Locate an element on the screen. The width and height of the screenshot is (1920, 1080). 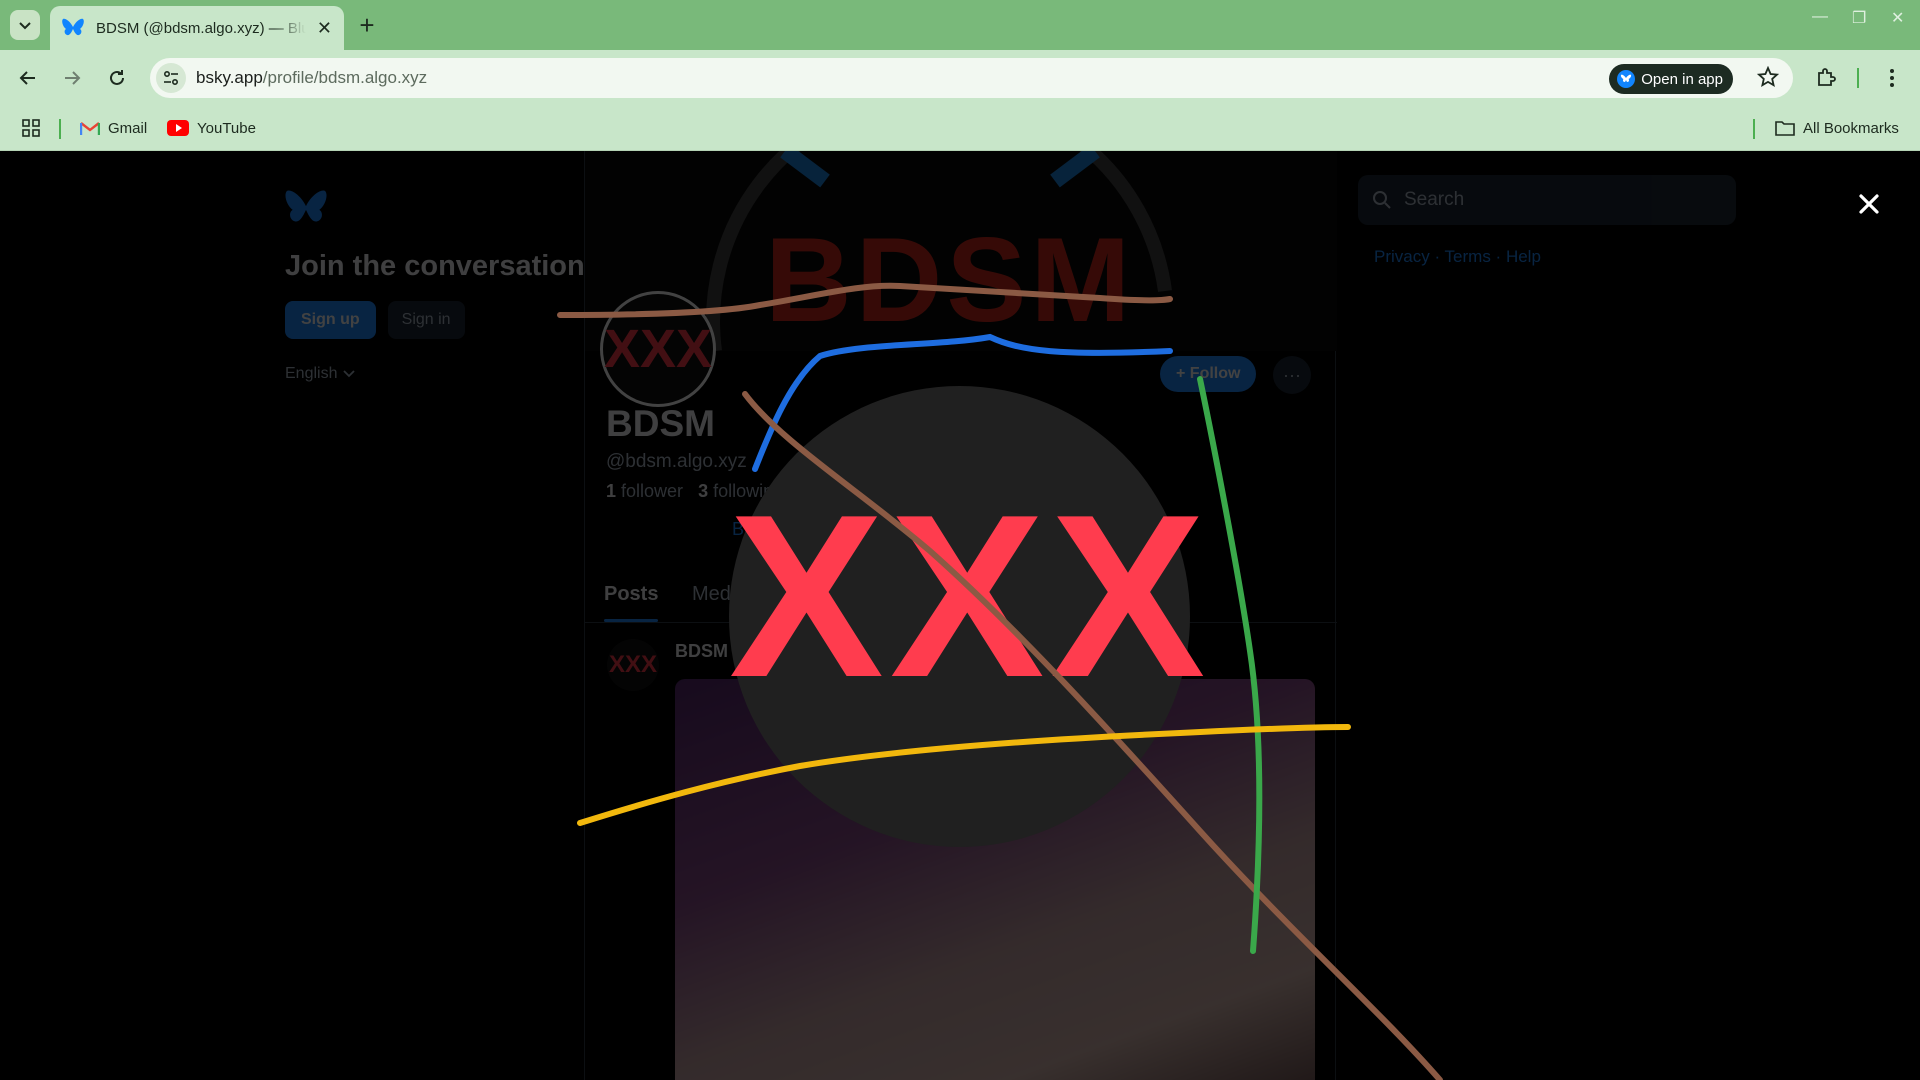
apps-button is located at coordinates (31, 128).